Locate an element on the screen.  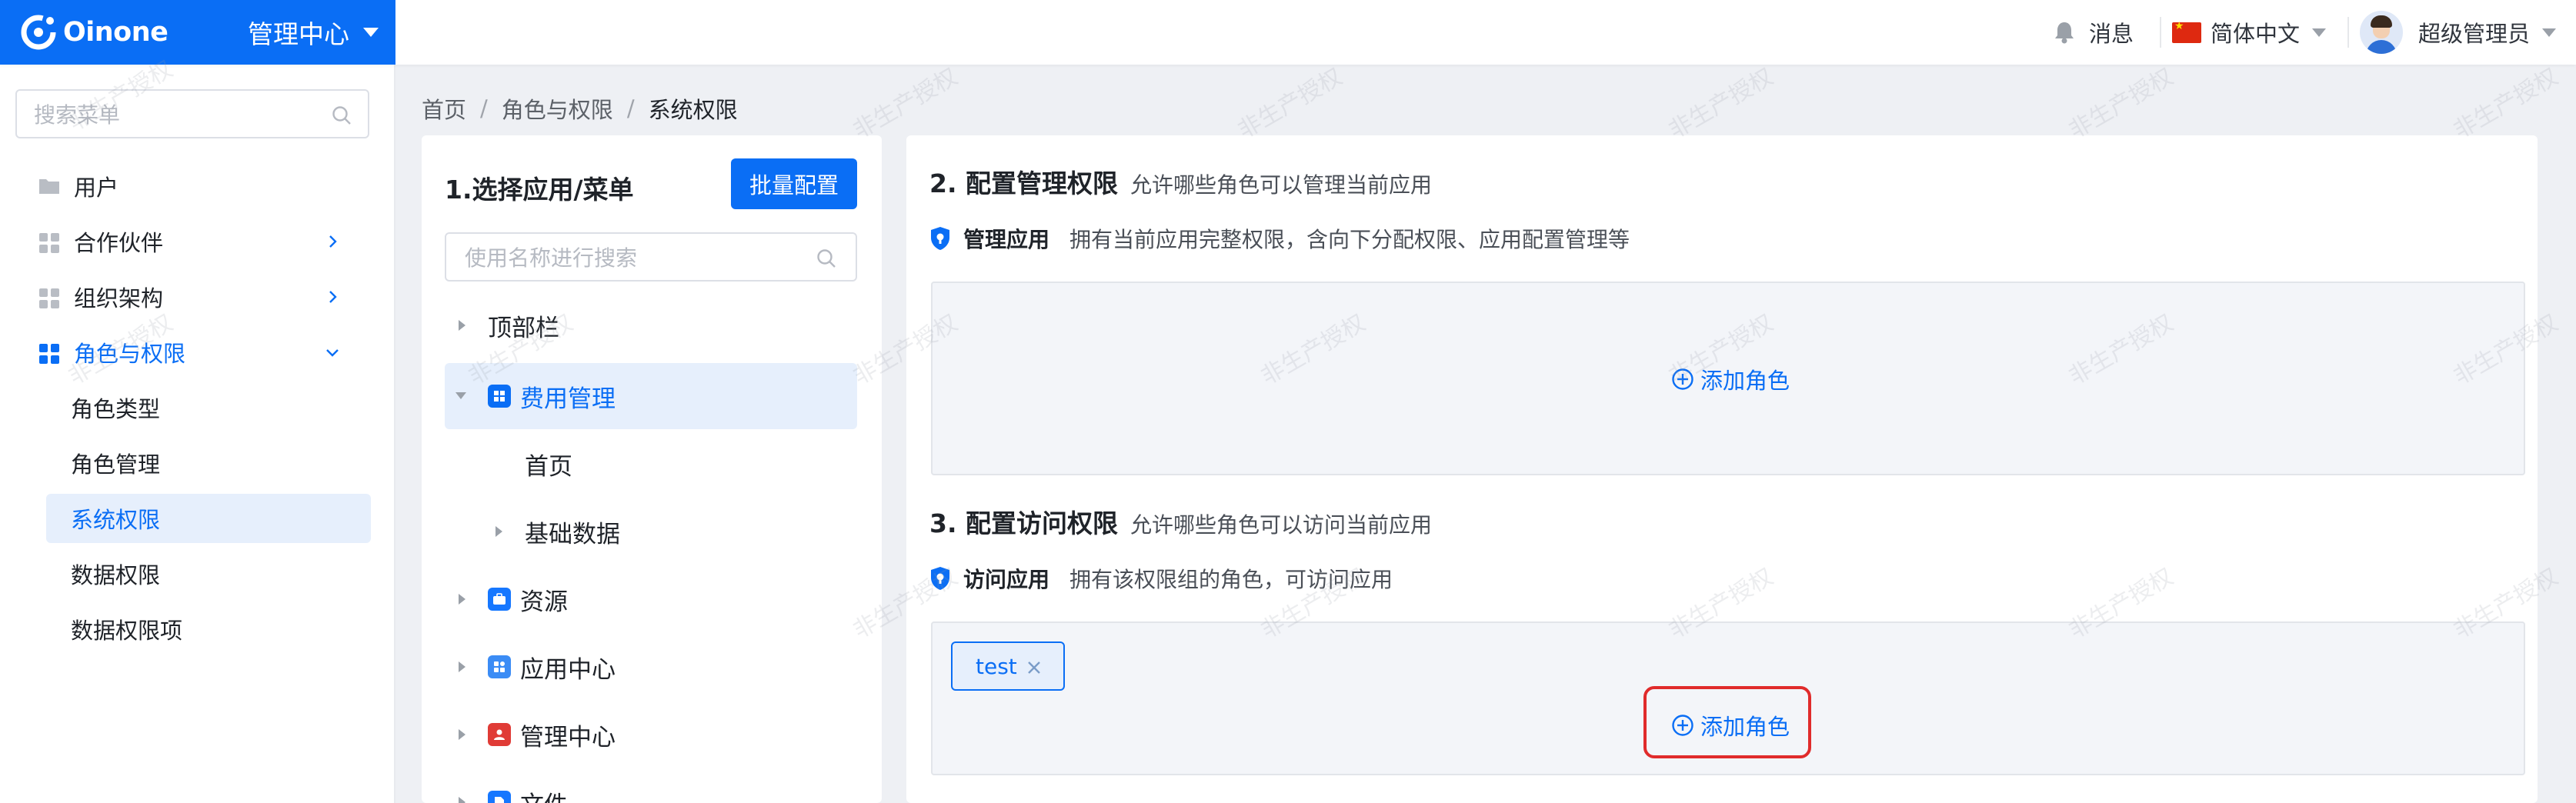
breadcrumb-home: 首页 is located at coordinates (444, 109).